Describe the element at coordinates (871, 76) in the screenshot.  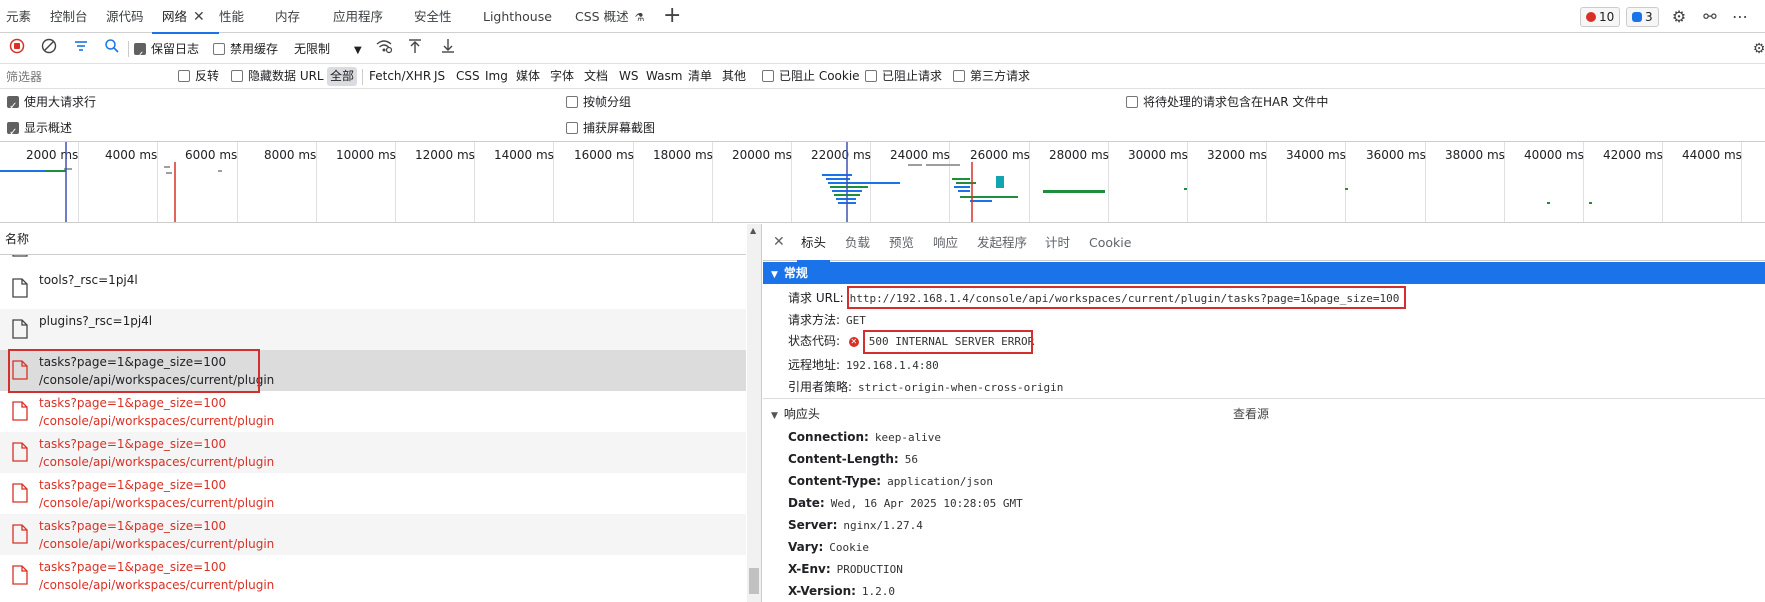
I see `blocked-requests-check` at that location.